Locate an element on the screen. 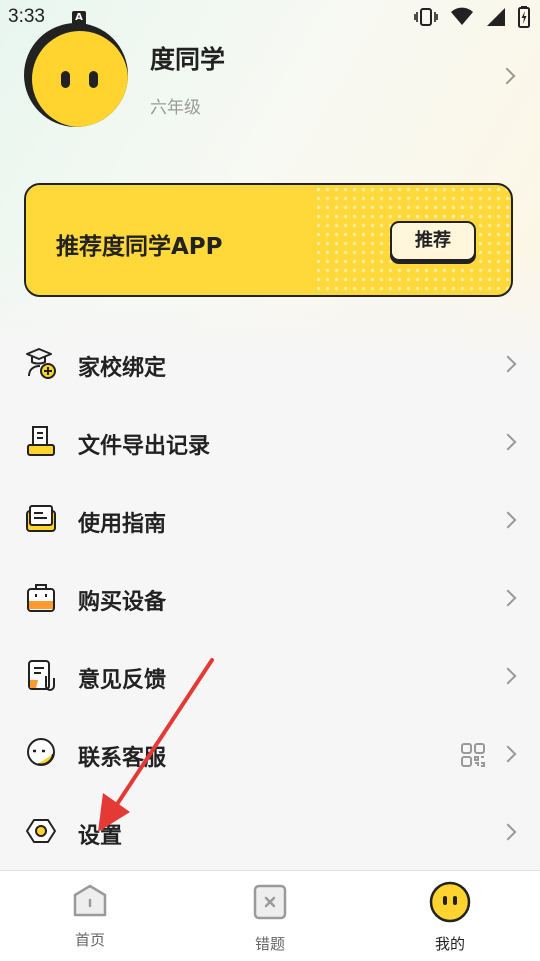 The width and height of the screenshot is (540, 961). tab-wrong-questions: 错题 is located at coordinates (270, 916).